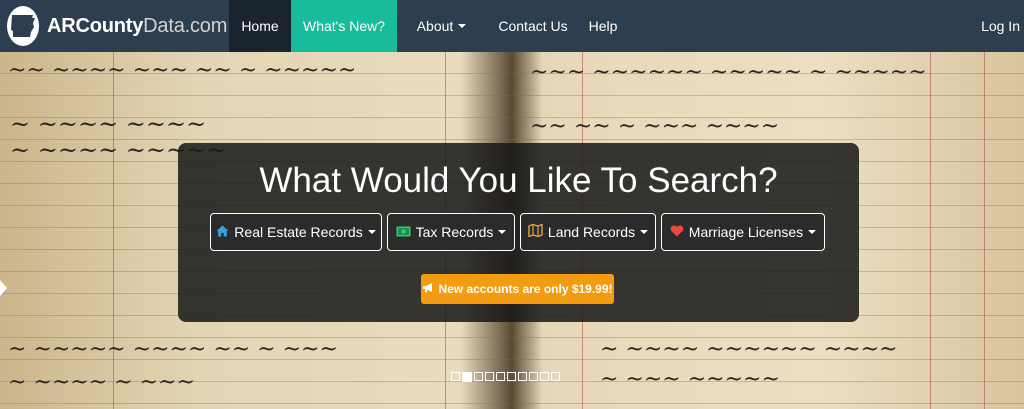 This screenshot has width=1024, height=409. Describe the element at coordinates (185, 25) in the screenshot. I see `brand-name-light: Data.com` at that location.